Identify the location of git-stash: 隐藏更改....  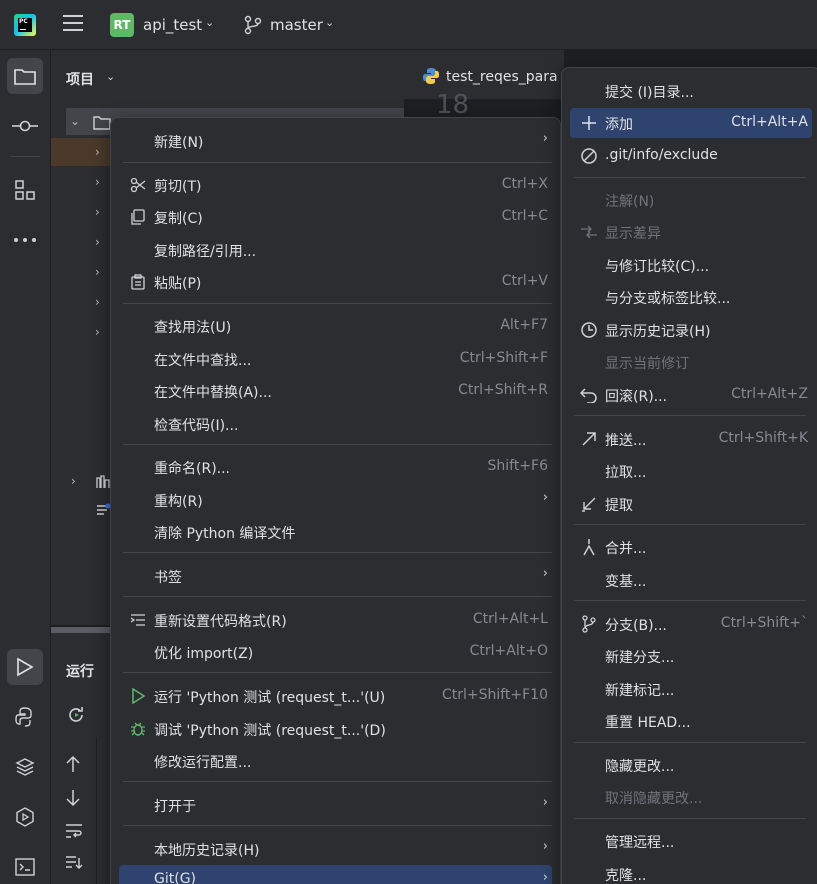
(691, 765).